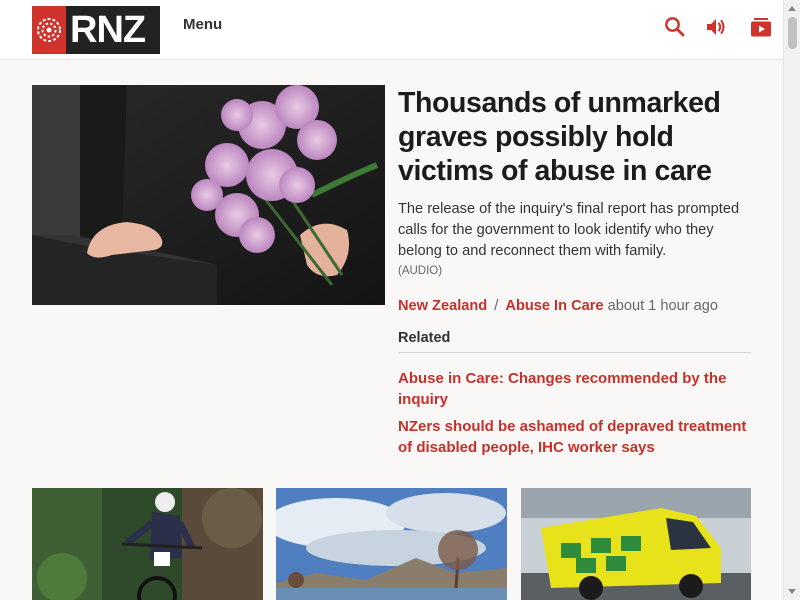 The image size is (800, 600). I want to click on story-card-image-cycling, so click(147, 544).